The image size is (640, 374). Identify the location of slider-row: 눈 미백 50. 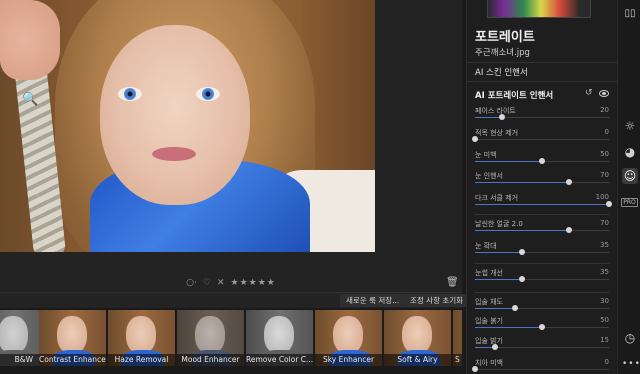
(542, 160).